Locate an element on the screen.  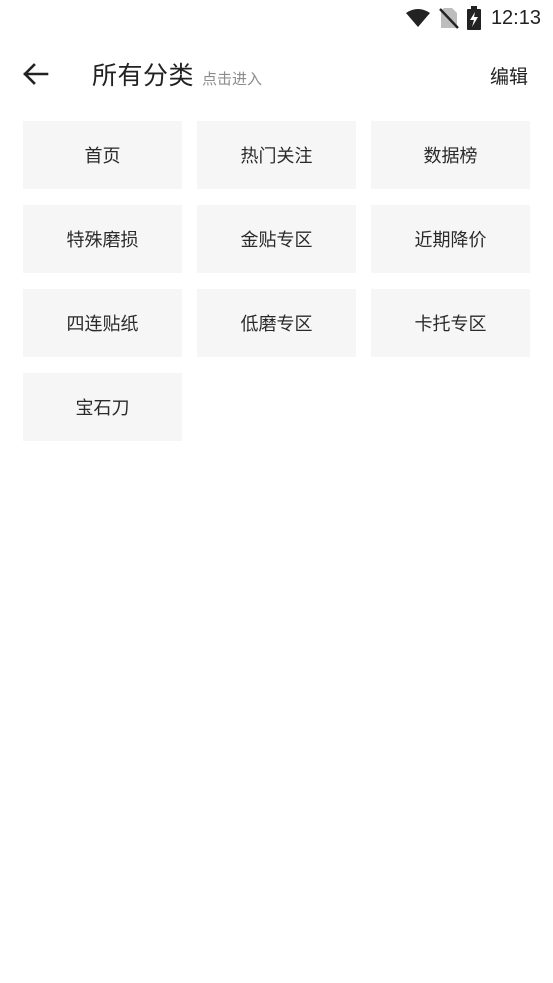
category-tile-home: 首页 is located at coordinates (102, 155).